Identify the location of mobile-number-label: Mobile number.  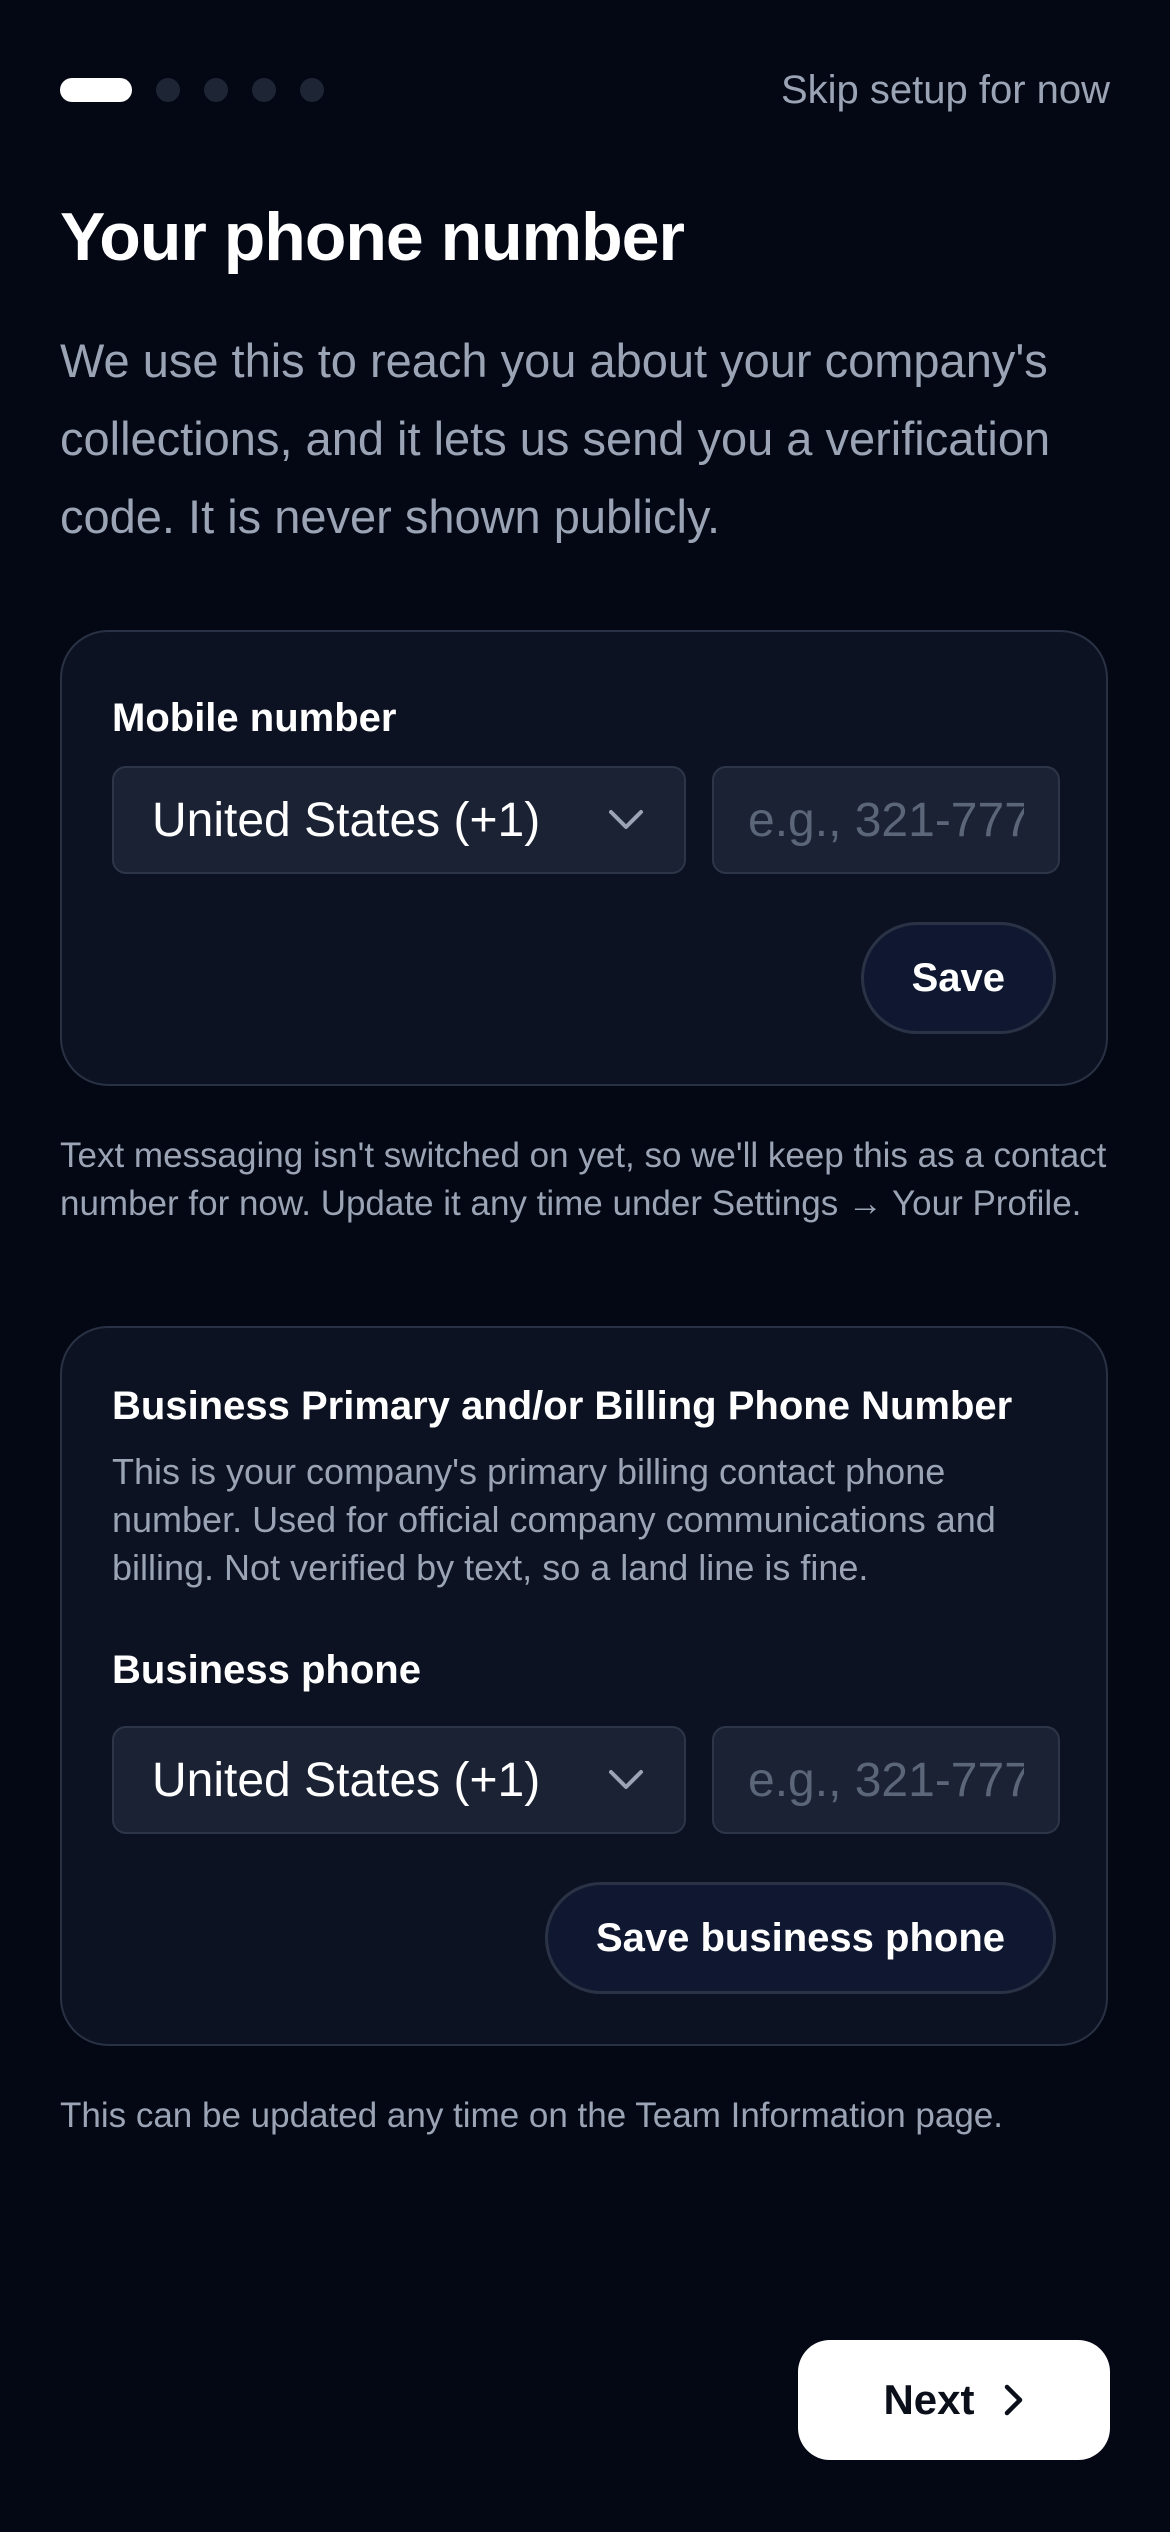
(254, 718).